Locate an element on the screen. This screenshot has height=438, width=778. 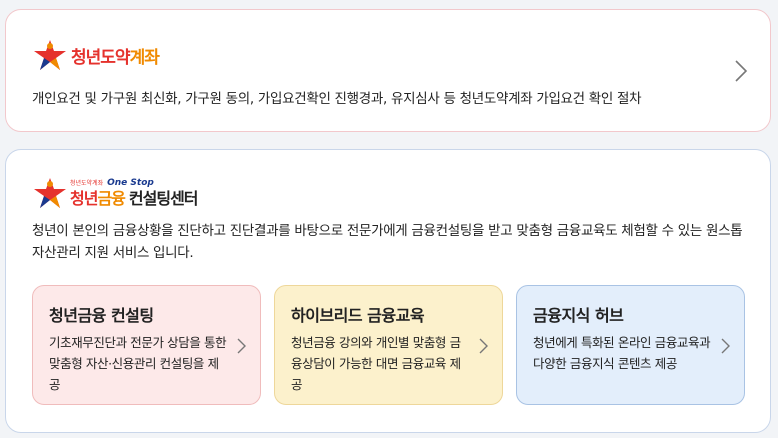
service-description: 청년금융 강의와 개인별 맞춤형 금융상담이 가능한 대면 금융교육 제공 is located at coordinates (376, 363).